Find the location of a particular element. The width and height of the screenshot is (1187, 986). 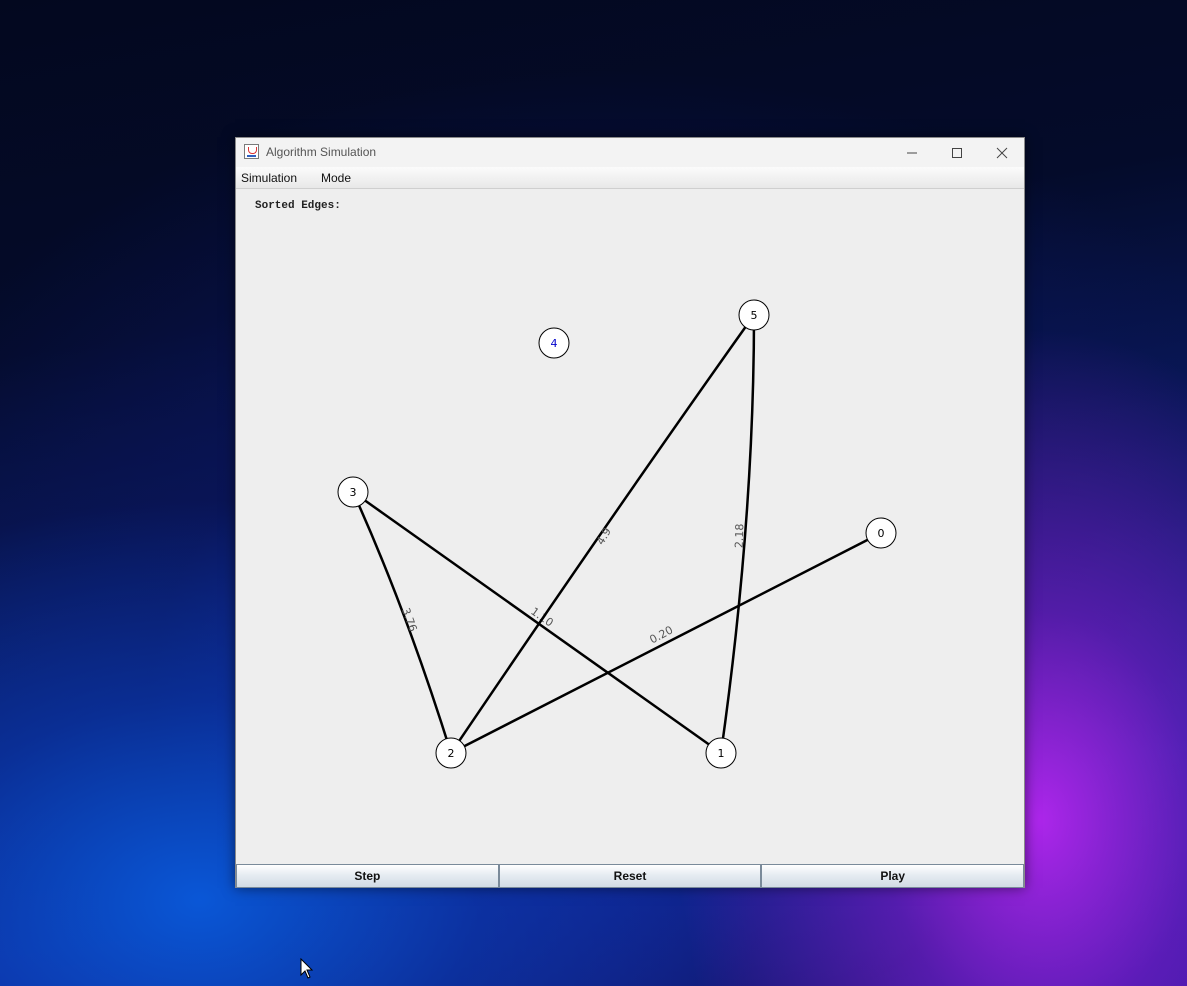

close-icon is located at coordinates (1001, 152).